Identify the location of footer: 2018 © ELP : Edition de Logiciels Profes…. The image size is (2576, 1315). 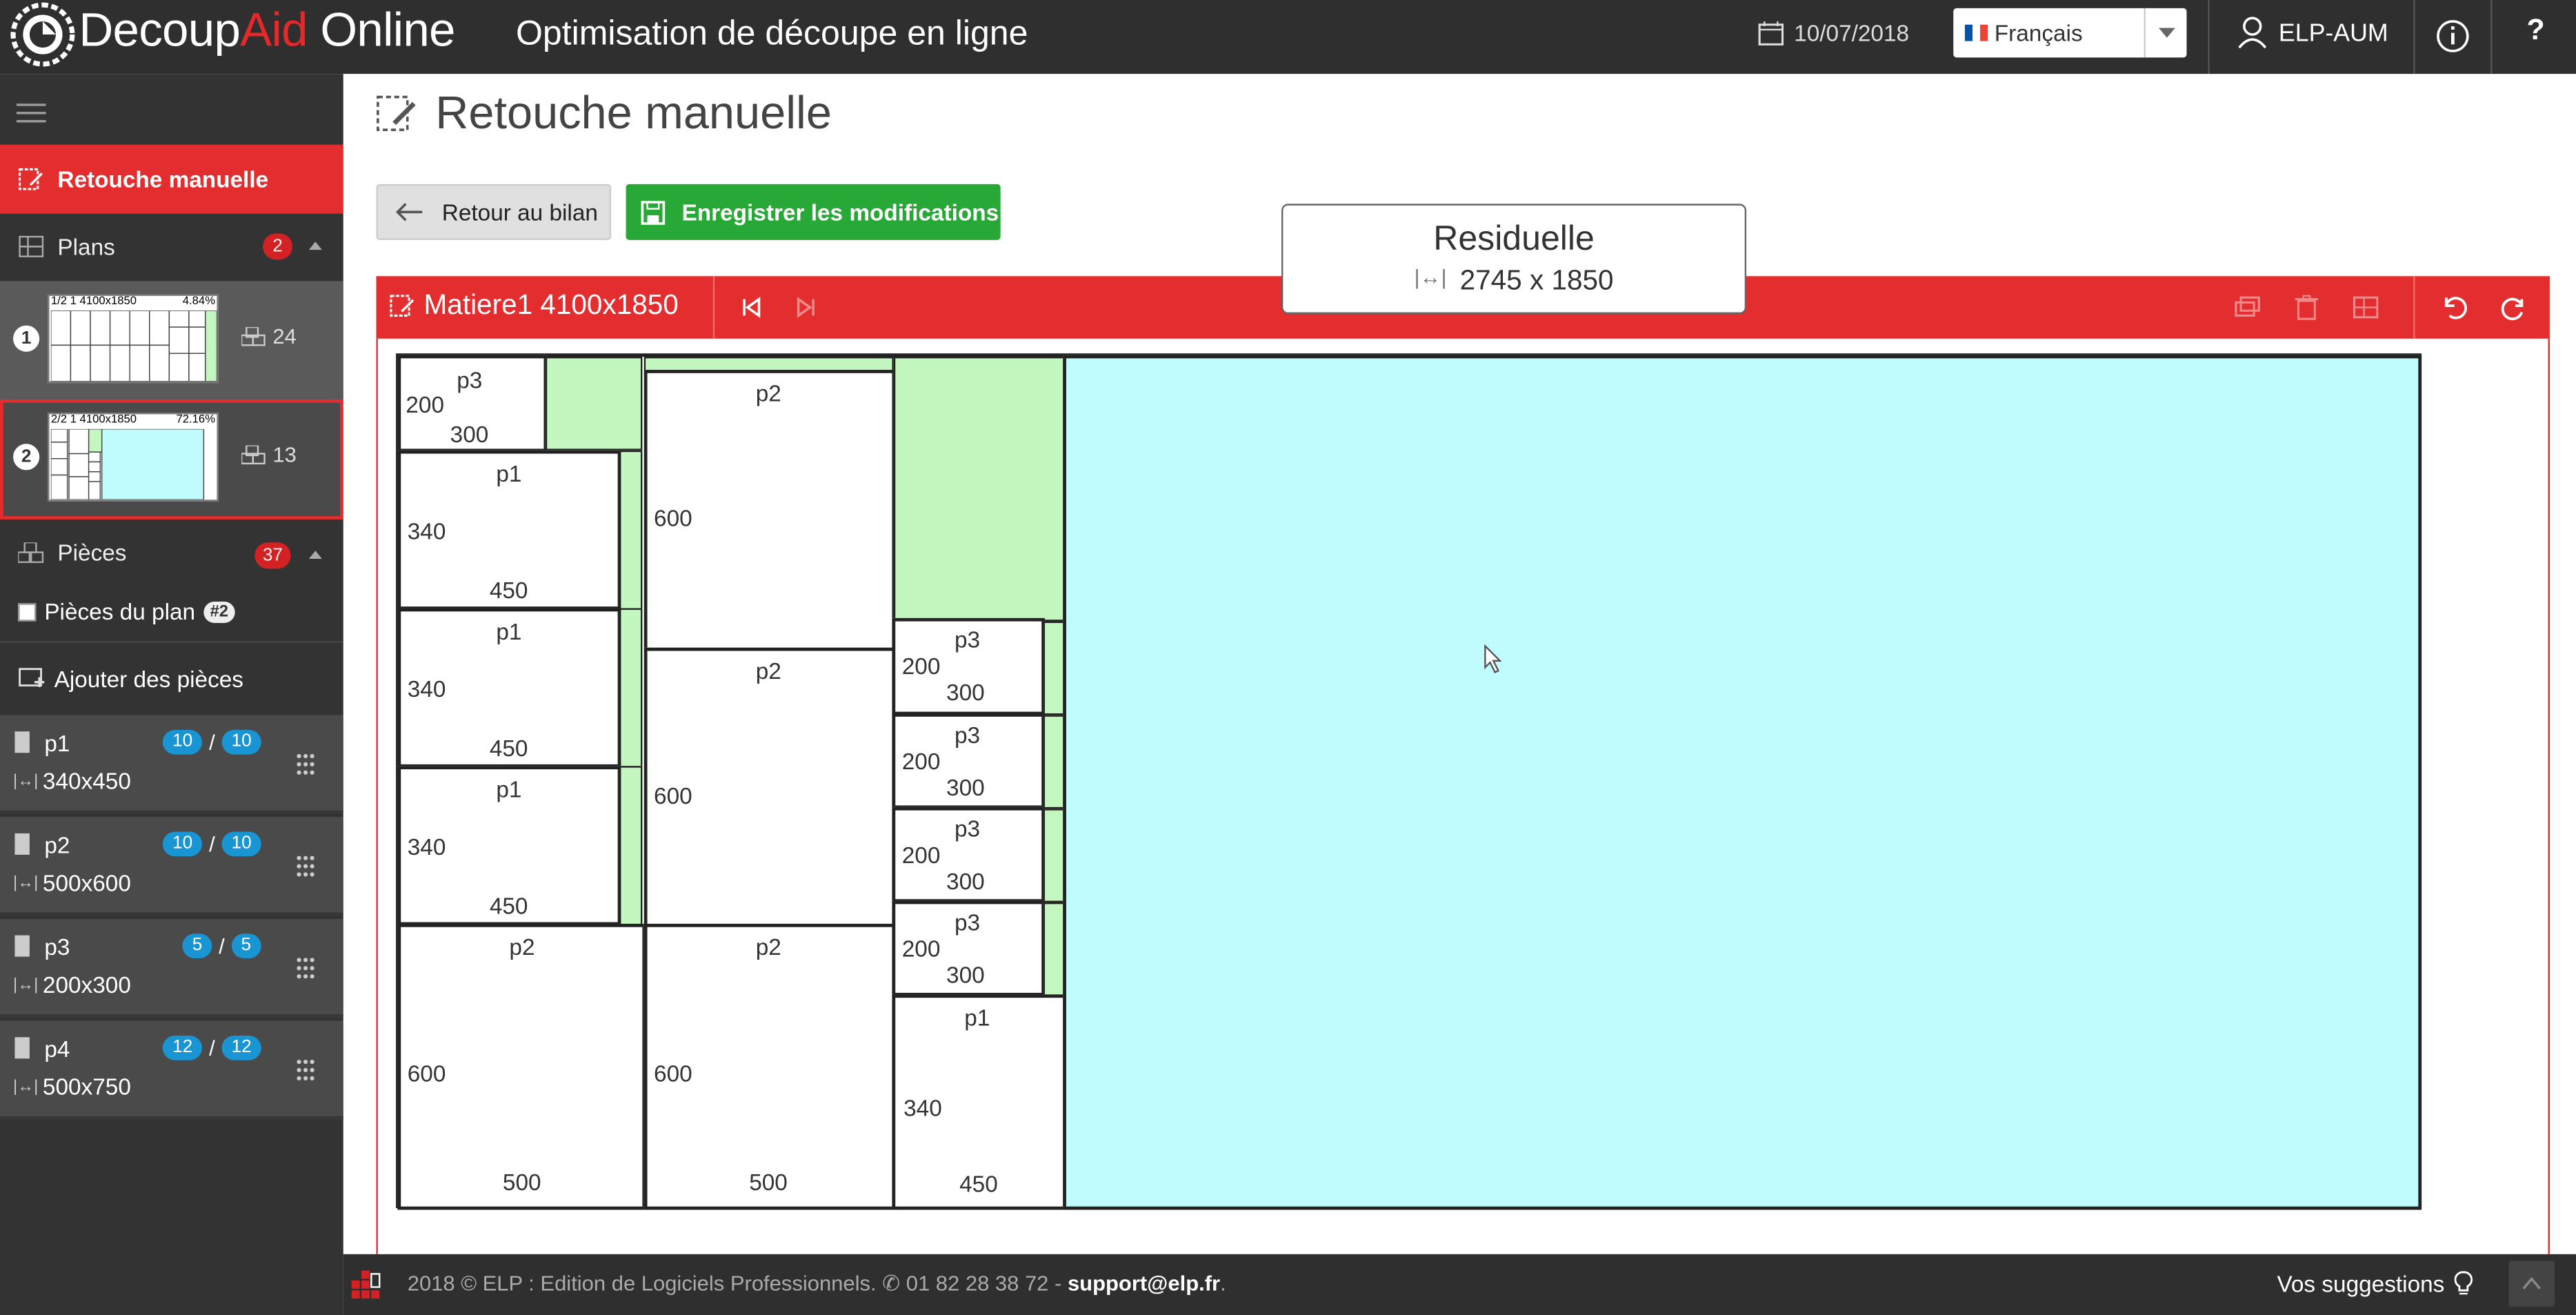
(1459, 1284).